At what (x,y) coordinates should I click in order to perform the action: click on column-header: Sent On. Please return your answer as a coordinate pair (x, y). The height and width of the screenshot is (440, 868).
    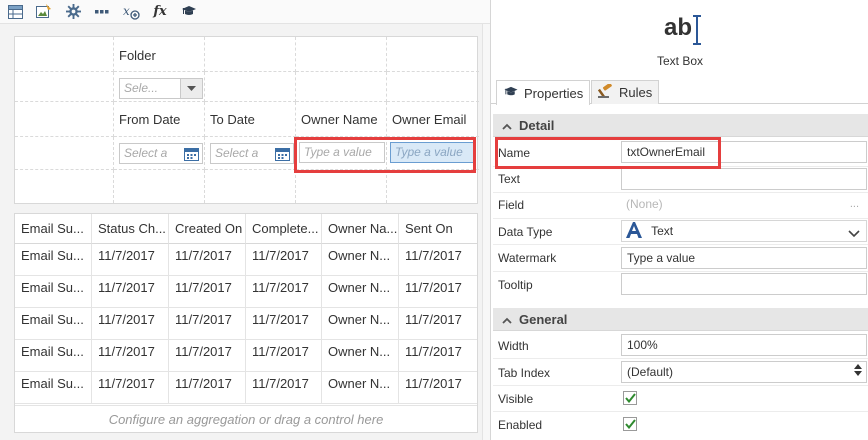
    Looking at the image, I should click on (438, 229).